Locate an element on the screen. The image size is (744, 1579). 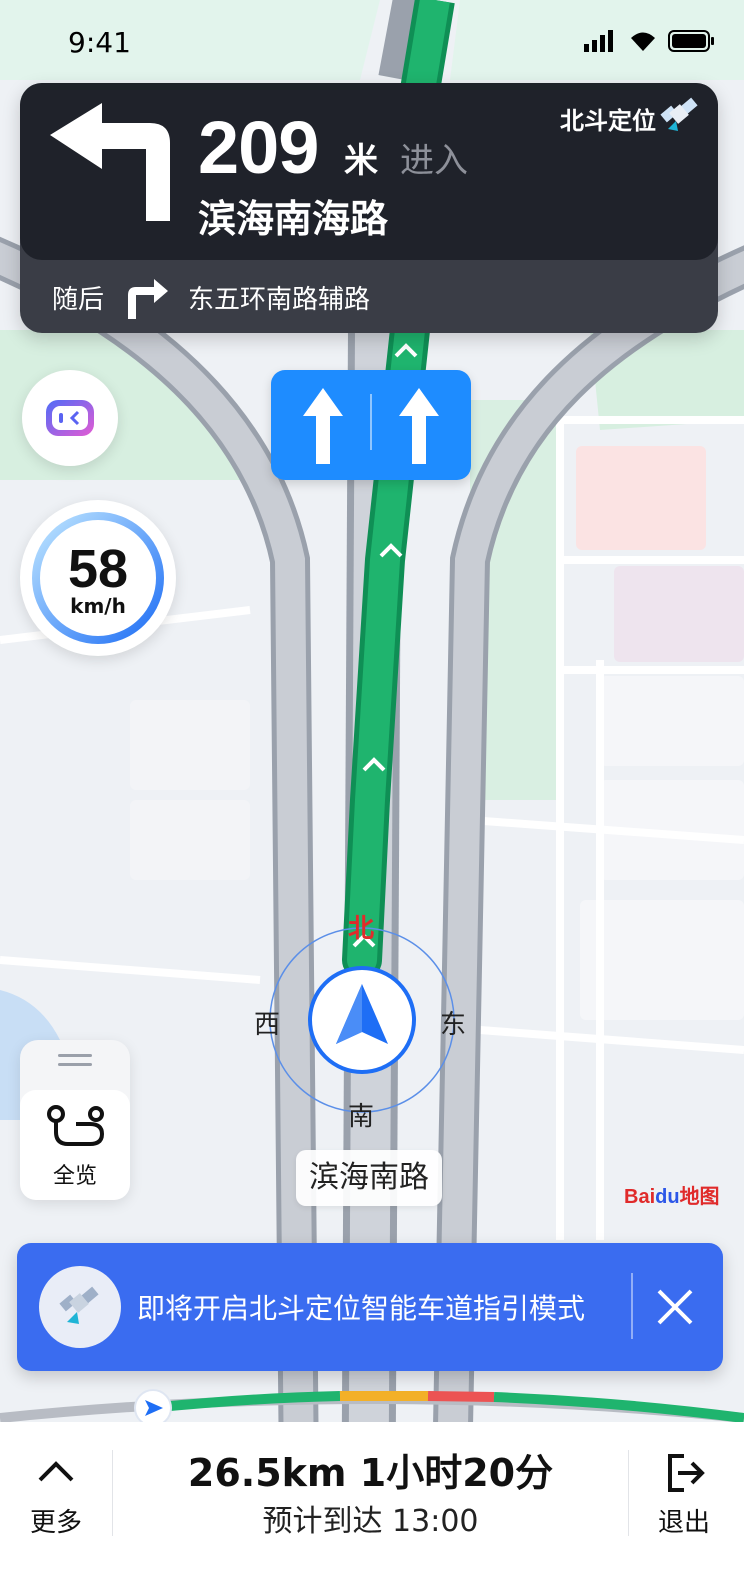
current-road-label: 滨海南路 is located at coordinates (369, 1178).